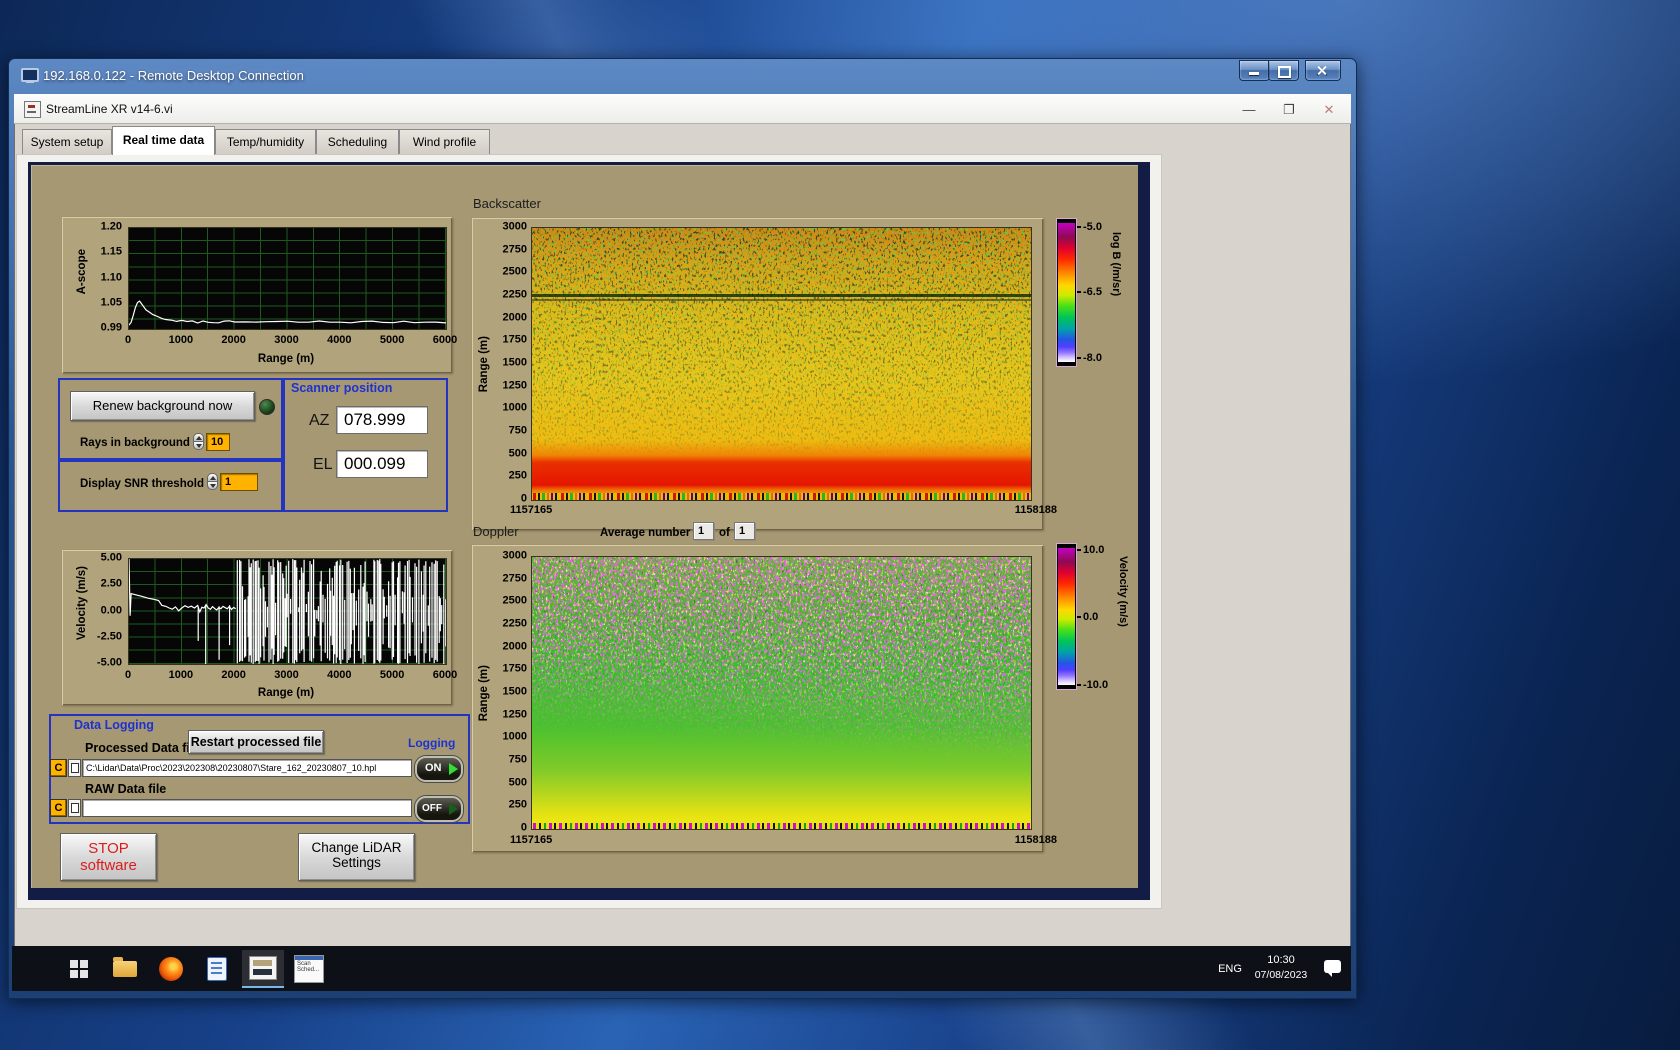 This screenshot has width=1680, height=1050. I want to click on velocity-ytick-label: 2.50, so click(111, 583).